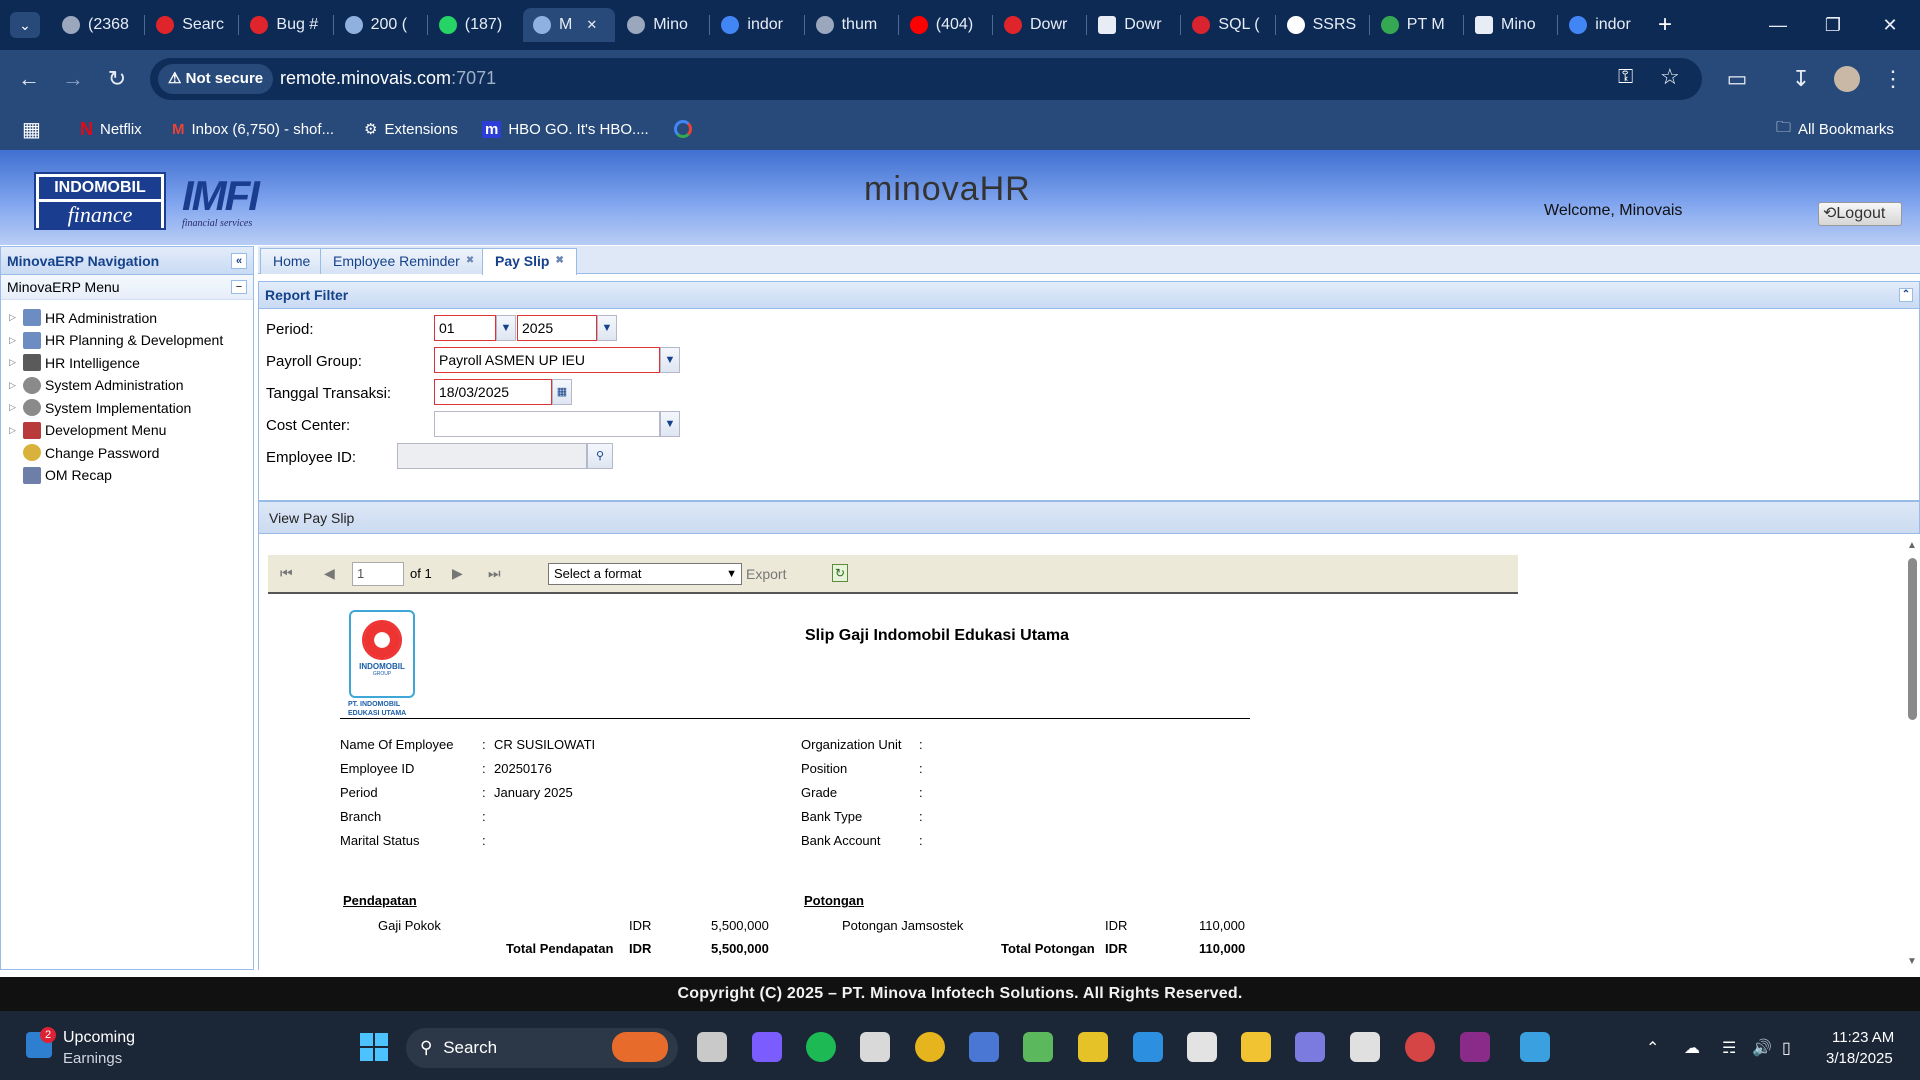 The height and width of the screenshot is (1080, 1920). Describe the element at coordinates (946, 25) in the screenshot. I see `browser-tab: (404)` at that location.